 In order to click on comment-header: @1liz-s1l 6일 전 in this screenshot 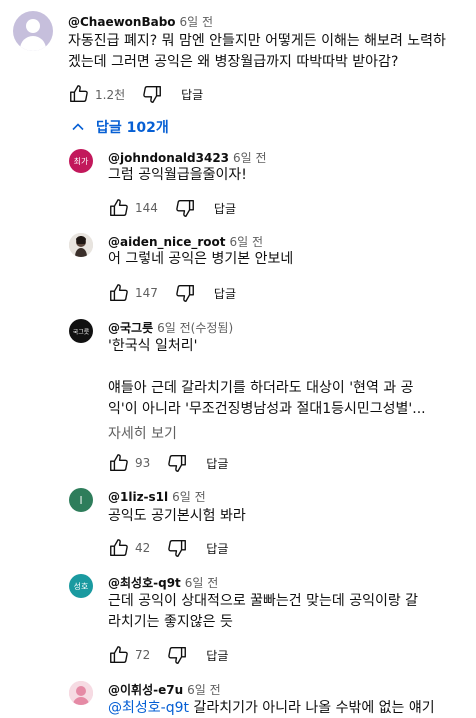, I will do `click(157, 495)`.